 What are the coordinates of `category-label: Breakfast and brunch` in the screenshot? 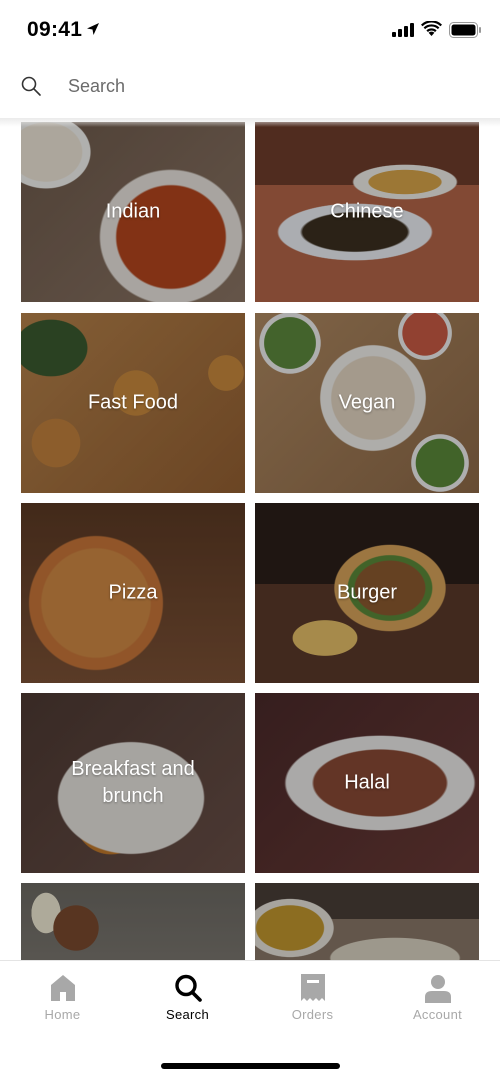 It's located at (133, 782).